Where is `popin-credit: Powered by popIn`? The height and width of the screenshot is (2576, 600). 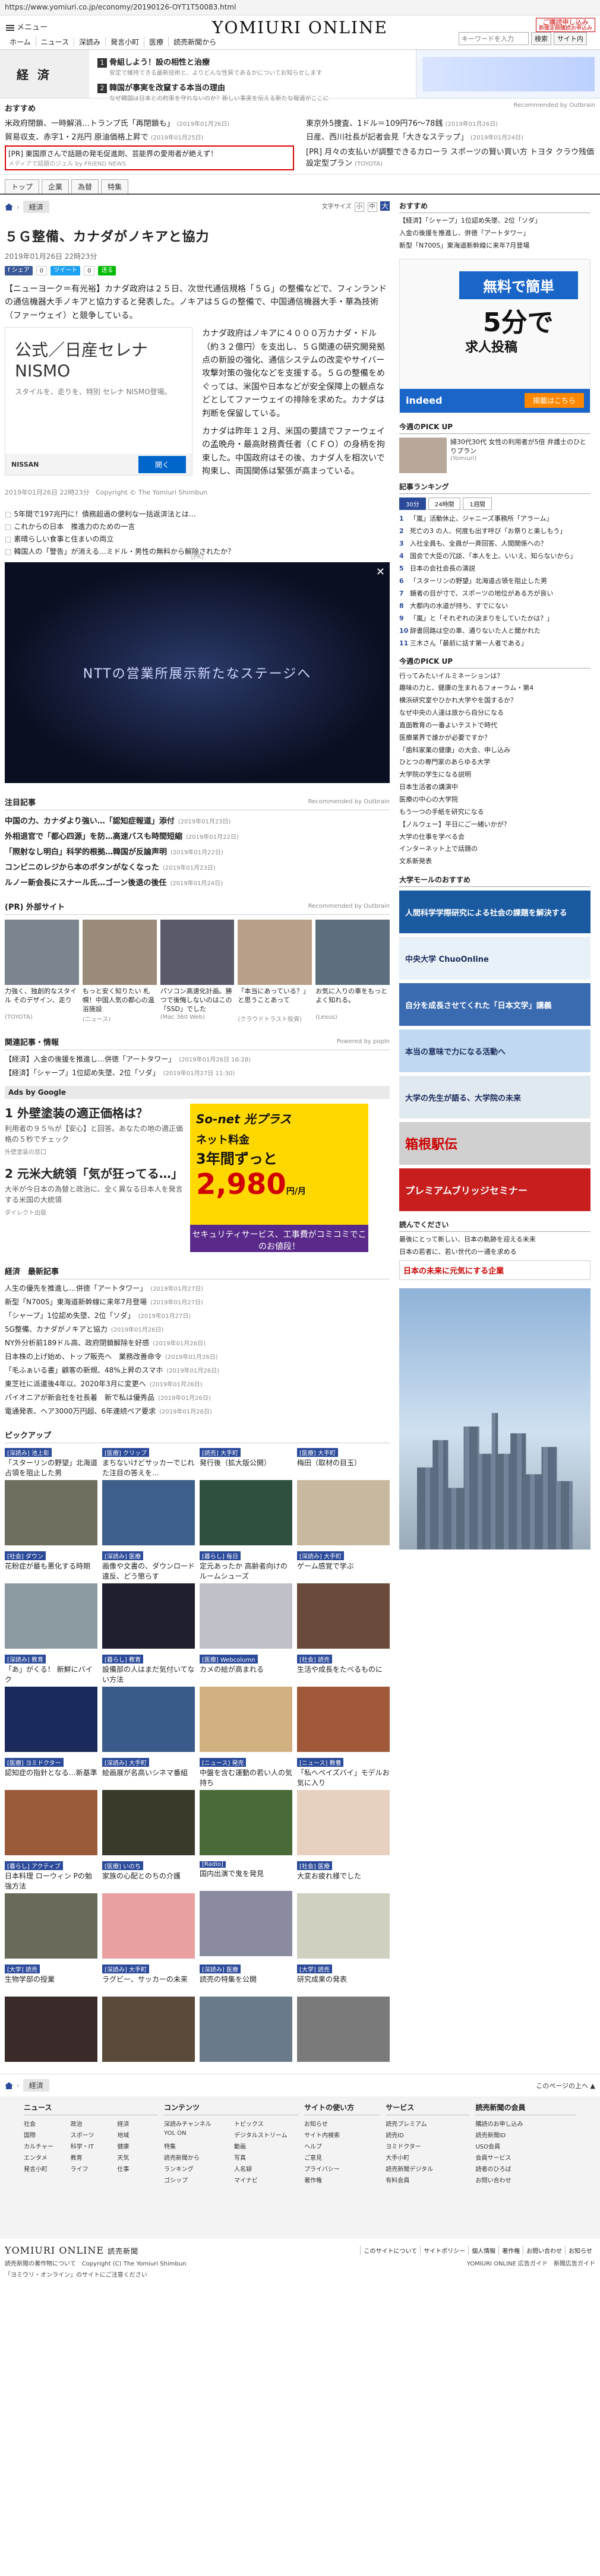
popin-credit: Powered by popIn is located at coordinates (363, 1041).